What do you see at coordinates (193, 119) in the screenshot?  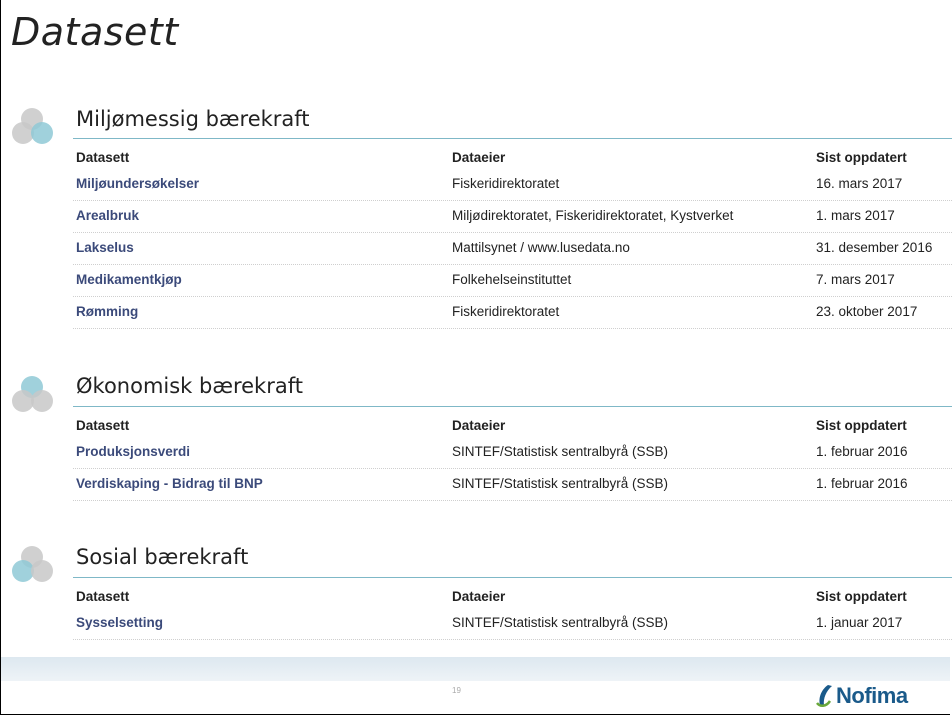 I see `section-heading: Miljømessig bærekraft` at bounding box center [193, 119].